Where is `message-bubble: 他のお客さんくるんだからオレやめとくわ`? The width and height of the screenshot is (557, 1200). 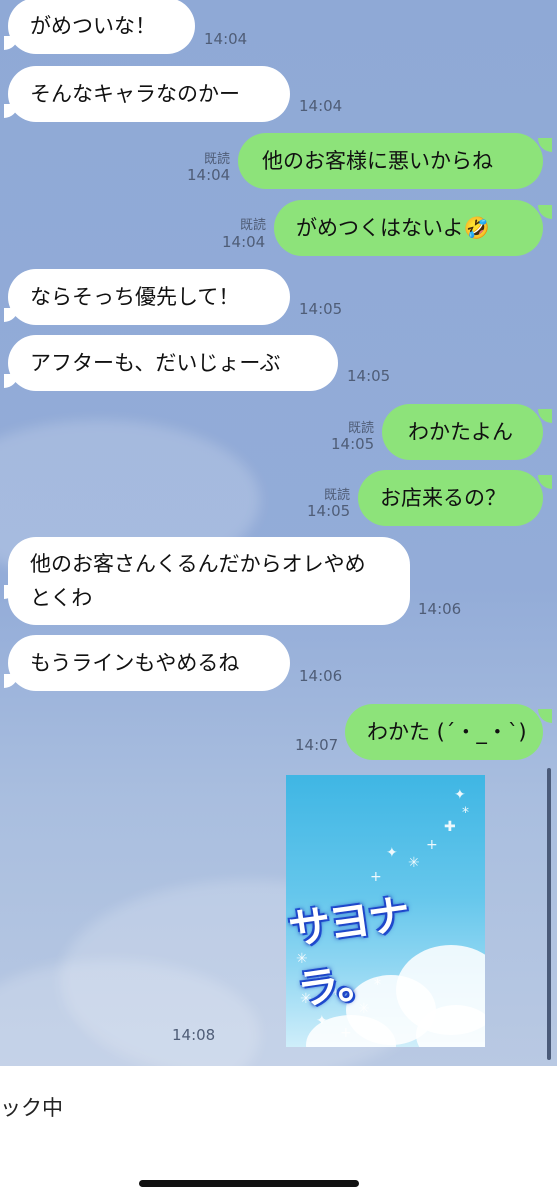 message-bubble: 他のお客さんくるんだからオレやめとくわ is located at coordinates (209, 581).